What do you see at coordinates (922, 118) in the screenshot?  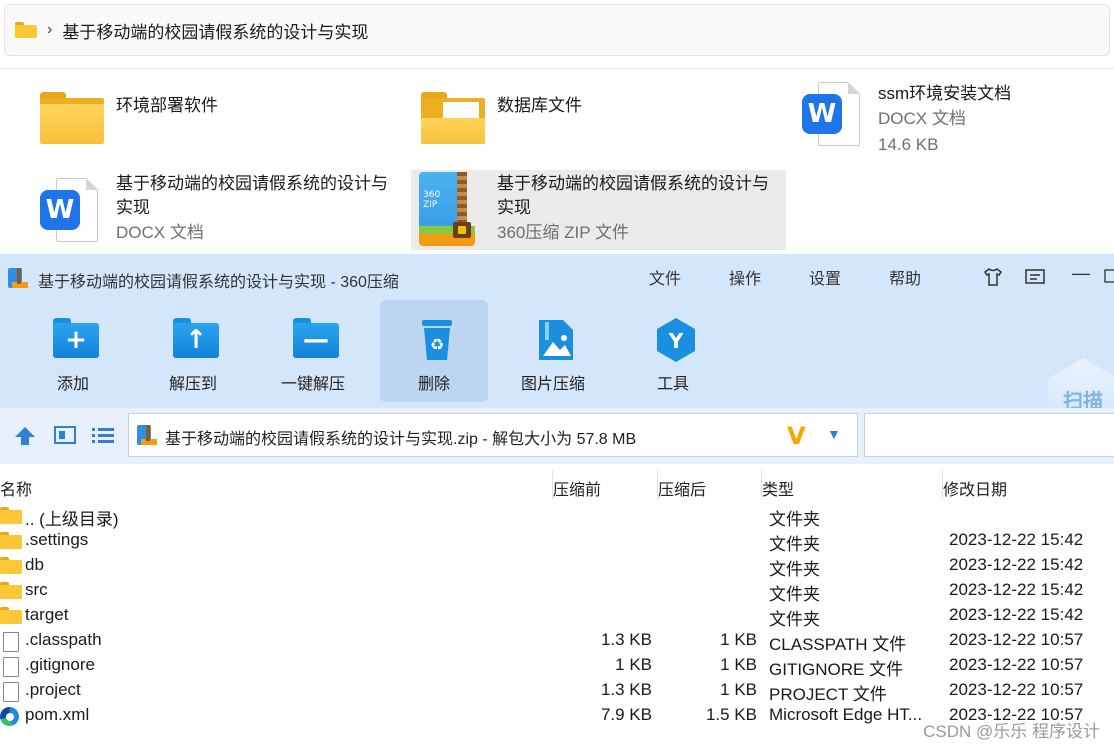 I see `item-type: DOCX 文档` at bounding box center [922, 118].